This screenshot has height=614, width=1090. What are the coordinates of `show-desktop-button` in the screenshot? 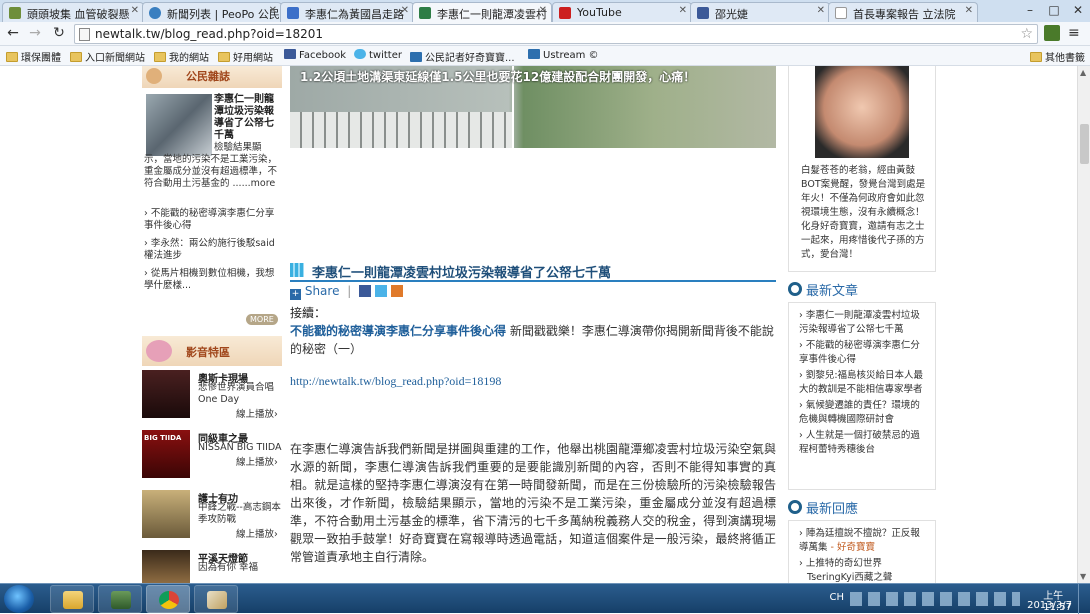 It's located at (1084, 599).